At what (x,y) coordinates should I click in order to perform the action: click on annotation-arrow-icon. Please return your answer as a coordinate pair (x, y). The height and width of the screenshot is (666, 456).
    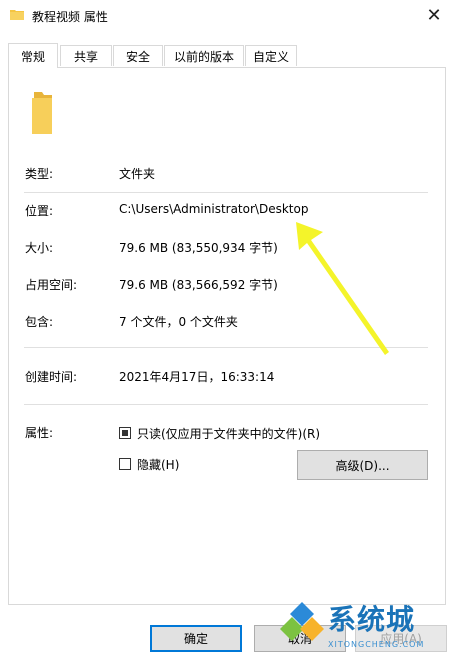
    Looking at the image, I should click on (342, 288).